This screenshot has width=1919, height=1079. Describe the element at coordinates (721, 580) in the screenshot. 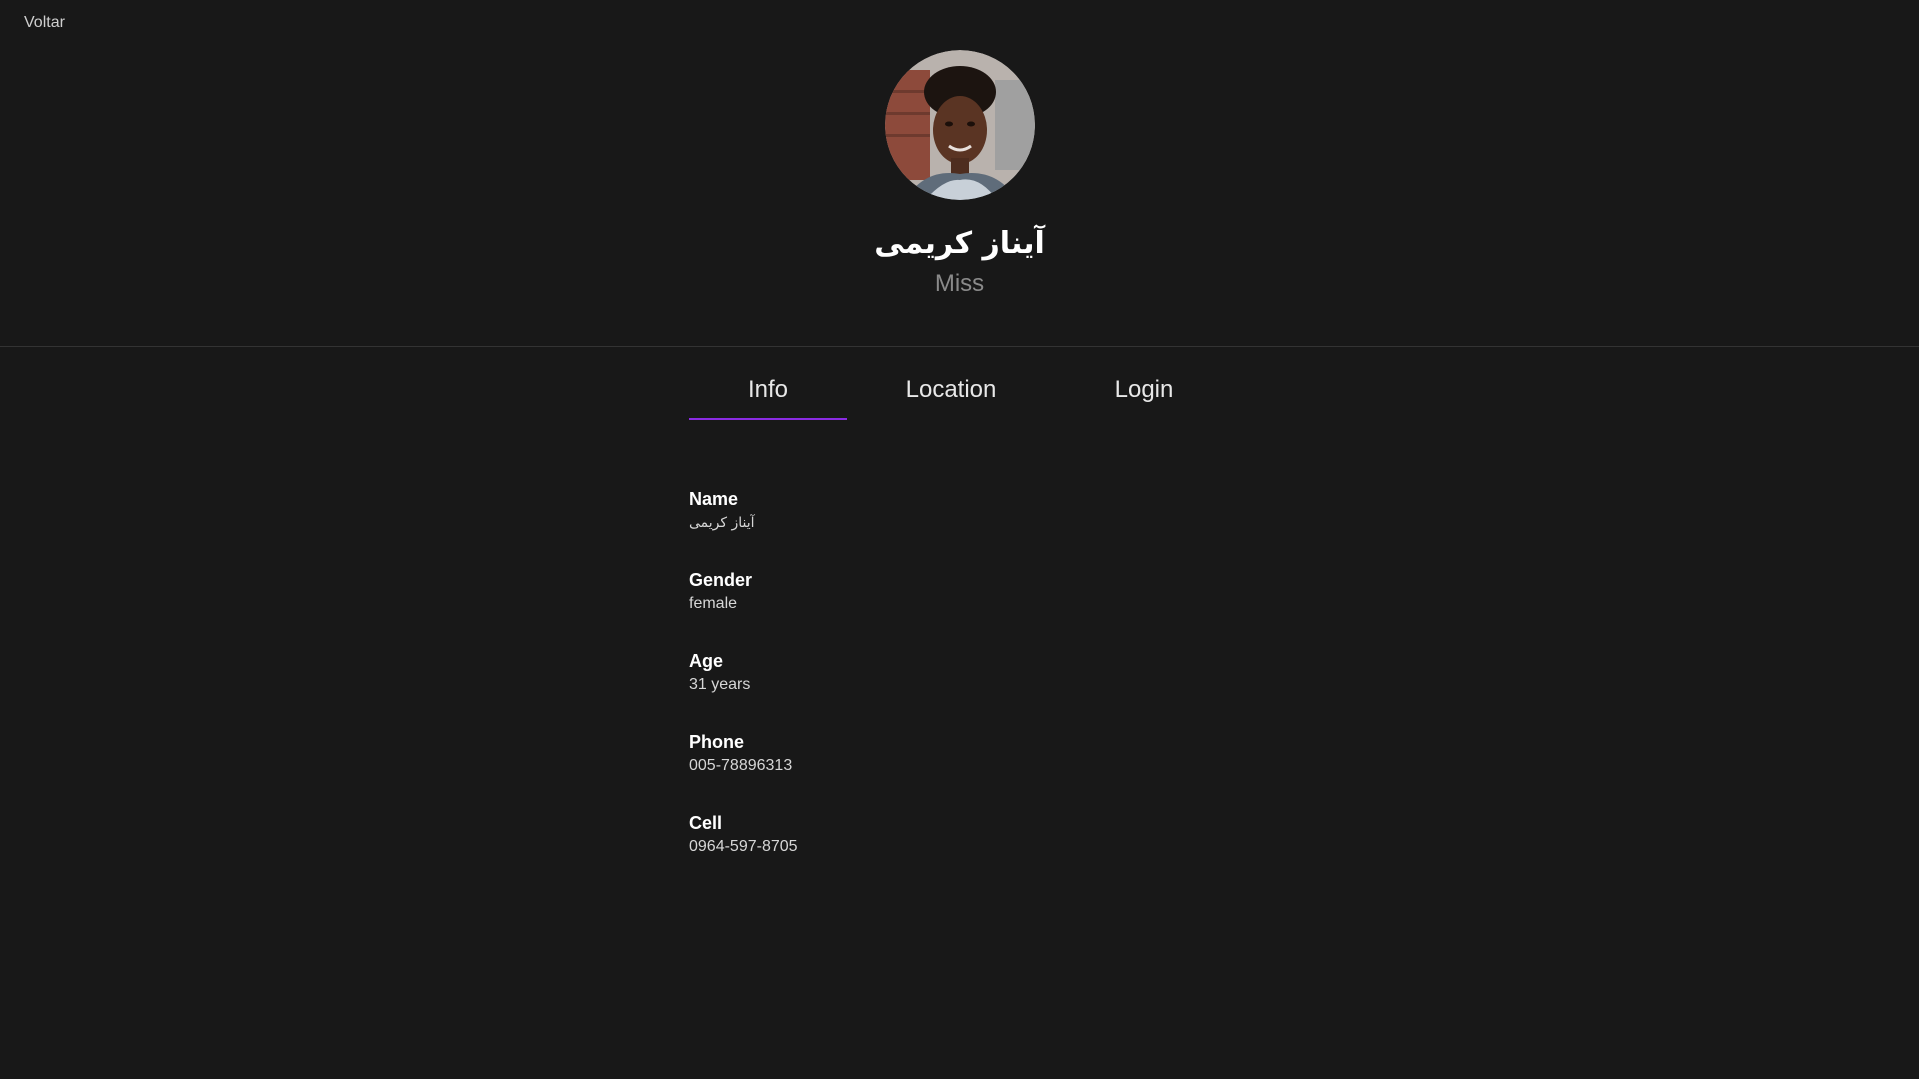

I see `field-label: Gender` at that location.